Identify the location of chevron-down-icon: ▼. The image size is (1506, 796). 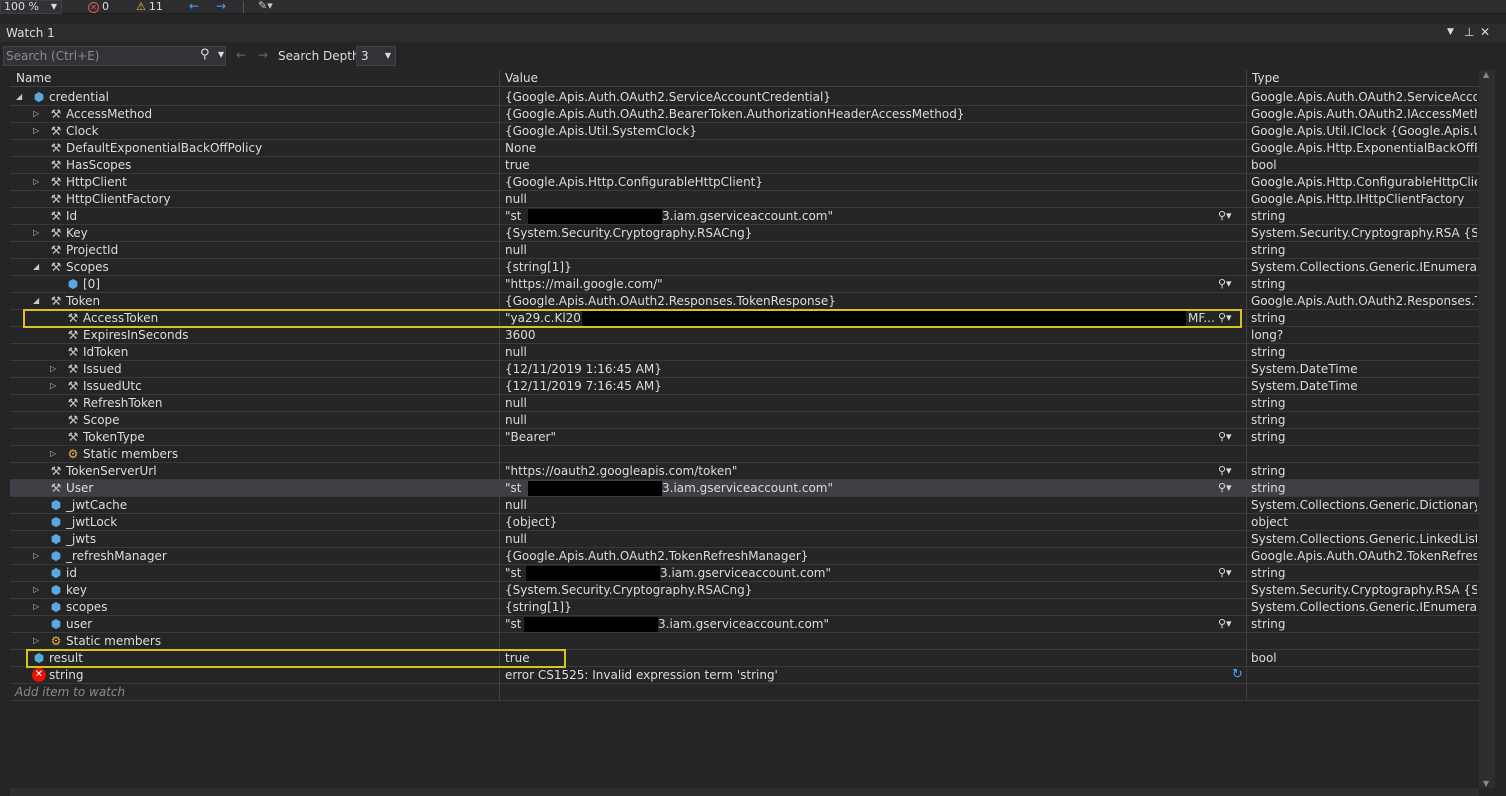
(221, 54).